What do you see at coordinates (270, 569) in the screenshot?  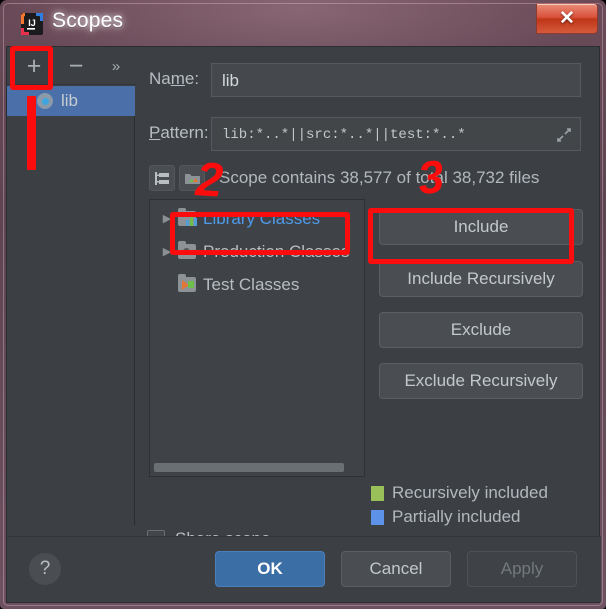 I see `ok-button: OK` at bounding box center [270, 569].